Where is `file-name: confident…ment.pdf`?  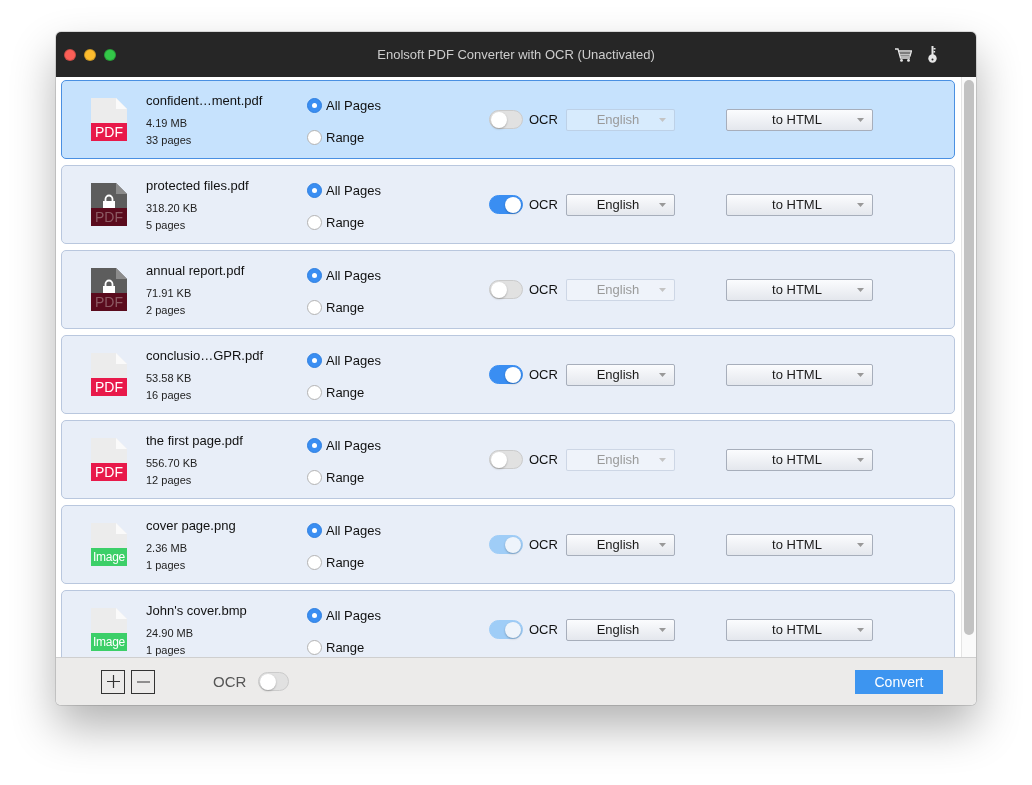
file-name: confident…ment.pdf is located at coordinates (205, 101).